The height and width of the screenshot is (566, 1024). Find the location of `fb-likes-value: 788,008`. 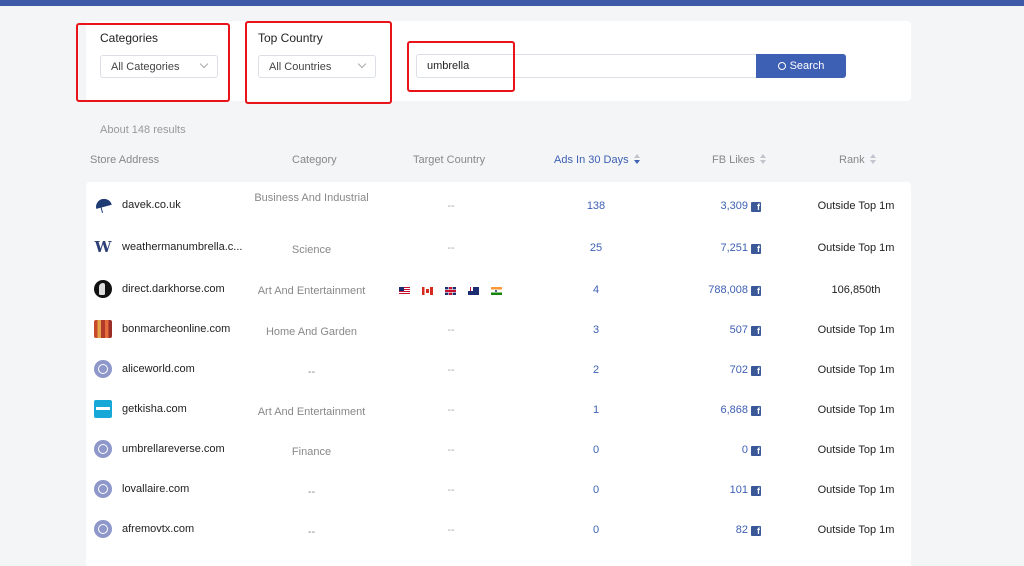

fb-likes-value: 788,008 is located at coordinates (728, 290).